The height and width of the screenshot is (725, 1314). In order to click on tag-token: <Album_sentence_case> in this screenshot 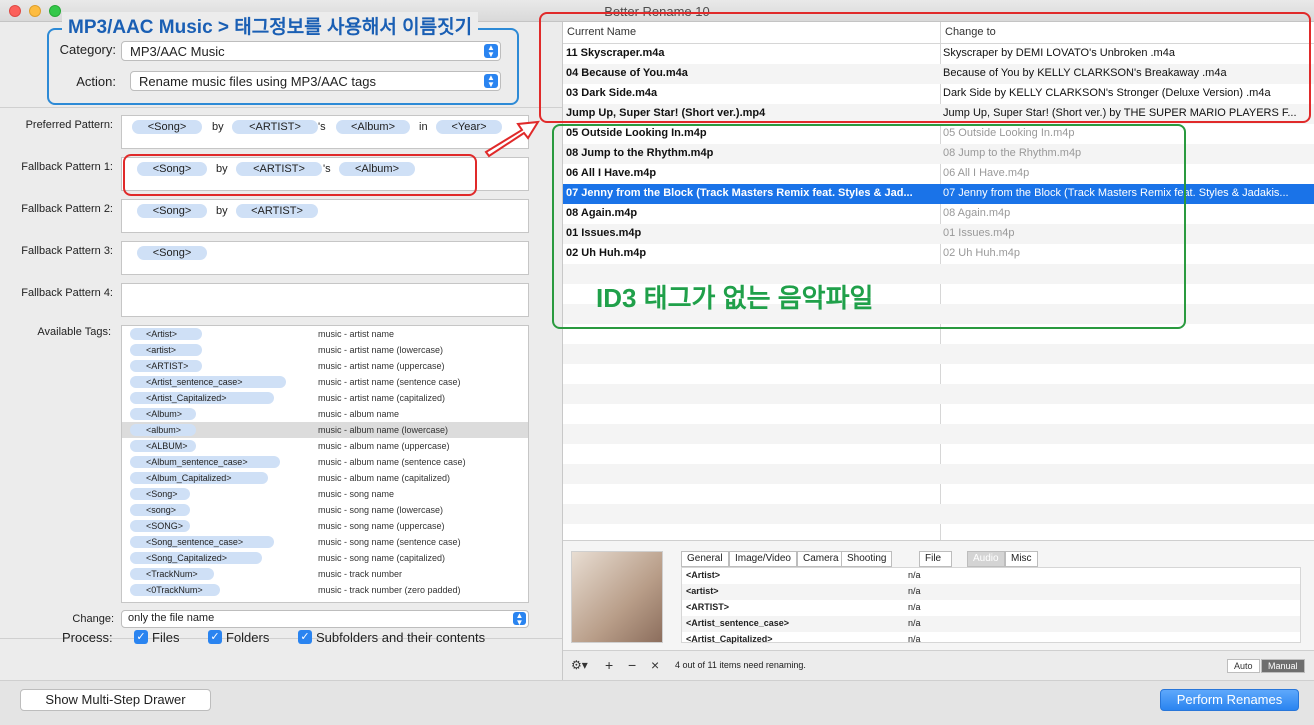, I will do `click(205, 462)`.